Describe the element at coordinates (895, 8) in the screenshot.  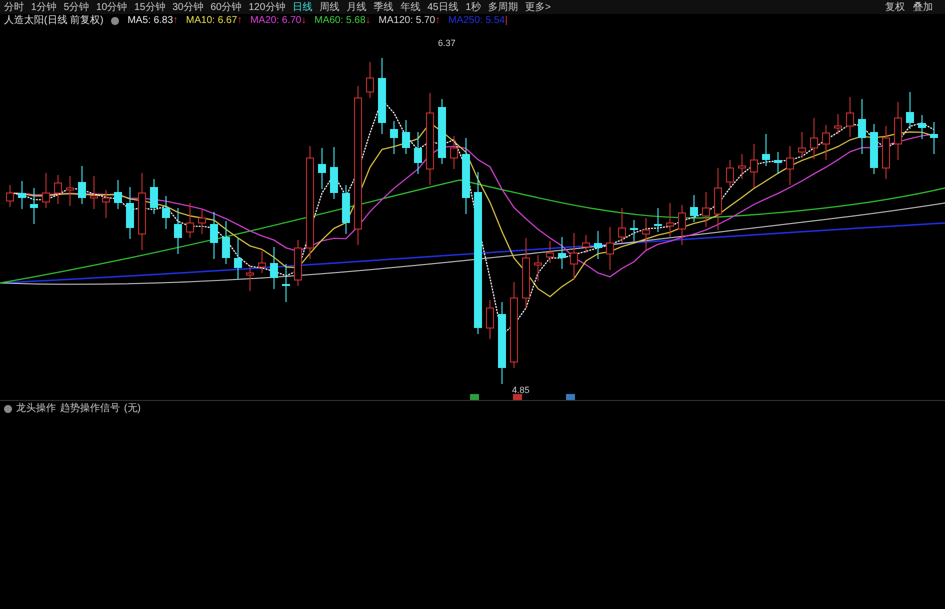
I see `toolbar-button: 复权` at that location.